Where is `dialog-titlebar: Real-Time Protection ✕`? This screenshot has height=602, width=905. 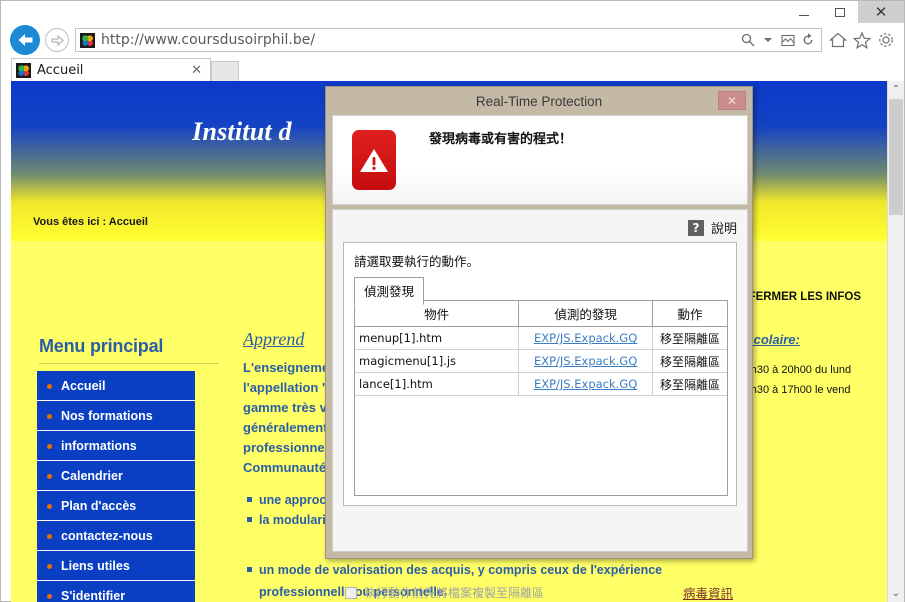 dialog-titlebar: Real-Time Protection ✕ is located at coordinates (539, 101).